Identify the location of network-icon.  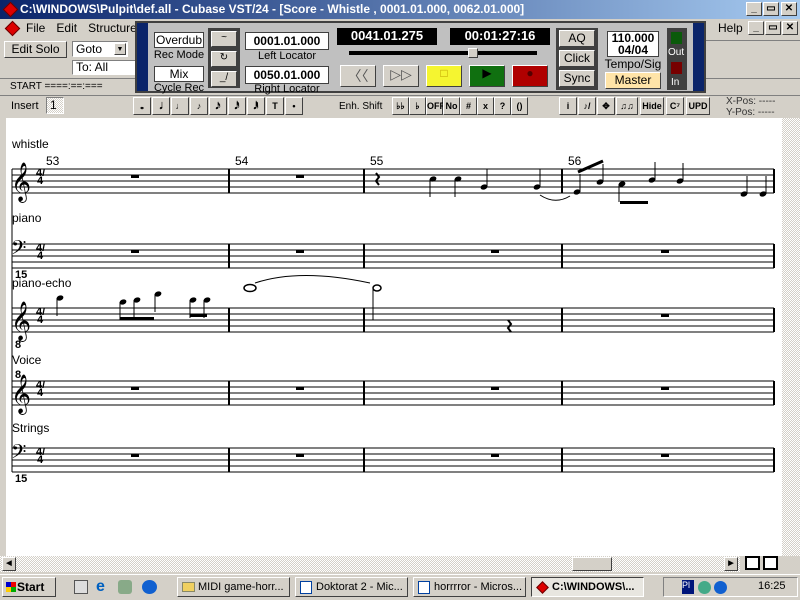
(125, 587).